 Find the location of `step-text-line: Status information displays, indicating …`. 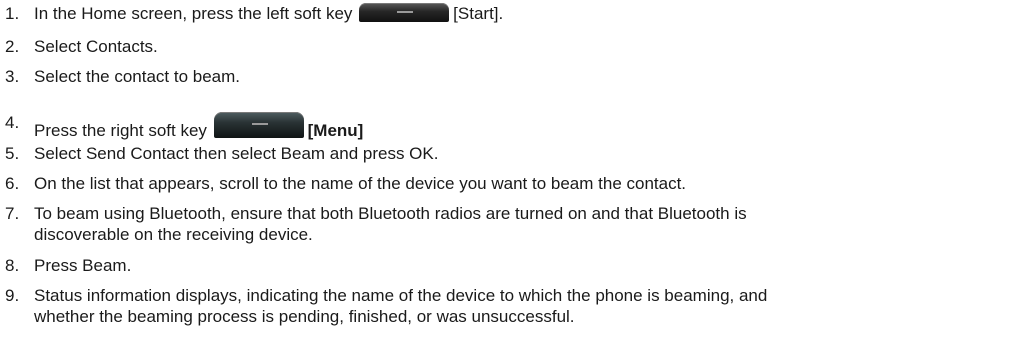

step-text-line: Status information displays, indicating … is located at coordinates (401, 295).